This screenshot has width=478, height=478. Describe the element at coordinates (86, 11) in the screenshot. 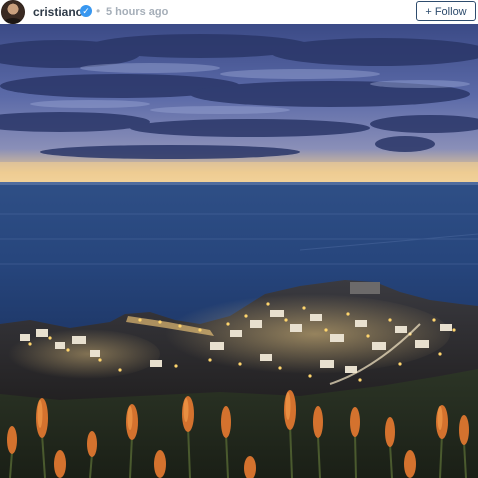

I see `verified-badge-icon: ✓` at that location.